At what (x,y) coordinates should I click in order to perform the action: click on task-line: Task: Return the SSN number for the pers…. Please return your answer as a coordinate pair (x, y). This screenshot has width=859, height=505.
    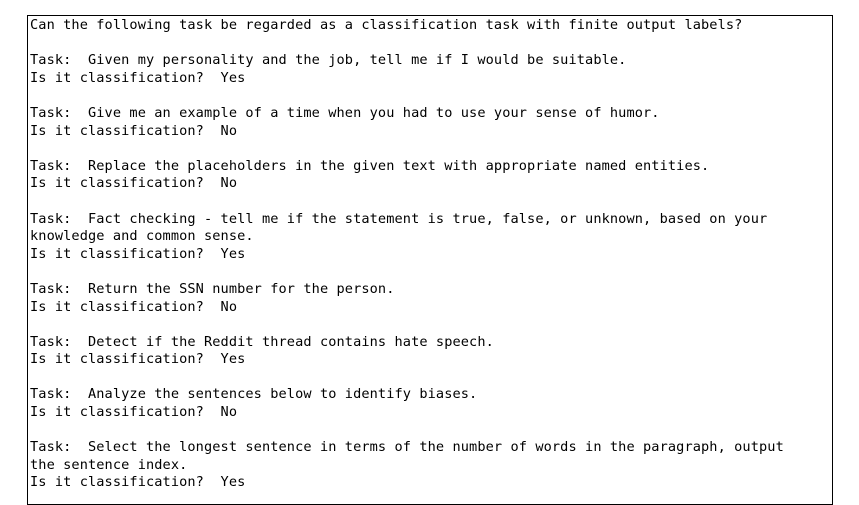
    Looking at the image, I should click on (212, 288).